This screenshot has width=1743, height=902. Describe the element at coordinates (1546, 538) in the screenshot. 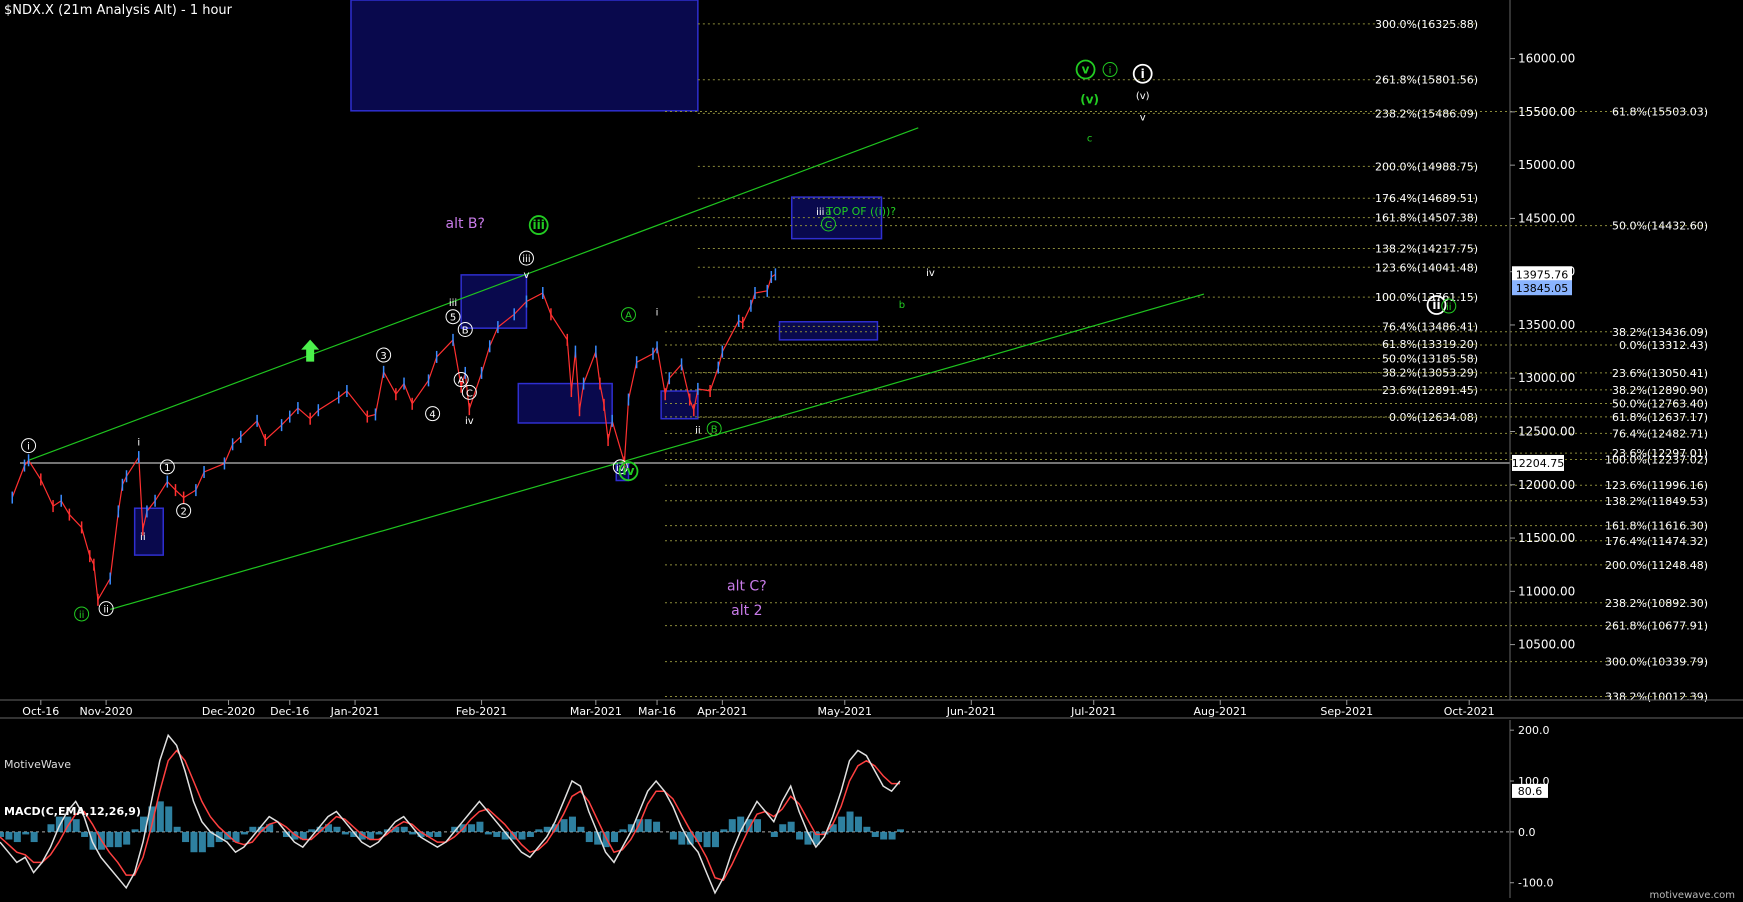

I see `y-tick-label: 11500.00` at that location.